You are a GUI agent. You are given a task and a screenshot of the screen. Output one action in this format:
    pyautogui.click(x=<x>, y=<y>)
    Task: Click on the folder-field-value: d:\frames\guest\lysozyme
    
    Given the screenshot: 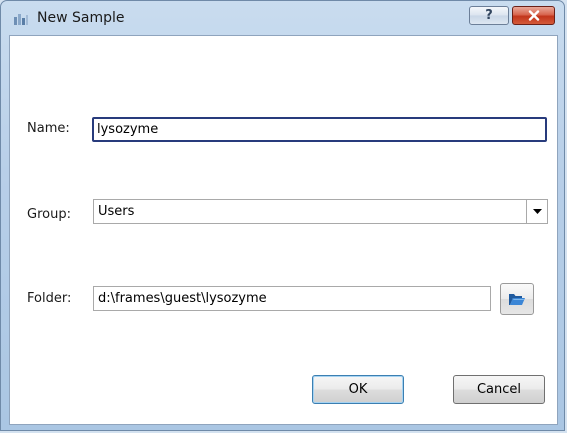 What is the action you would take?
    pyautogui.click(x=182, y=298)
    